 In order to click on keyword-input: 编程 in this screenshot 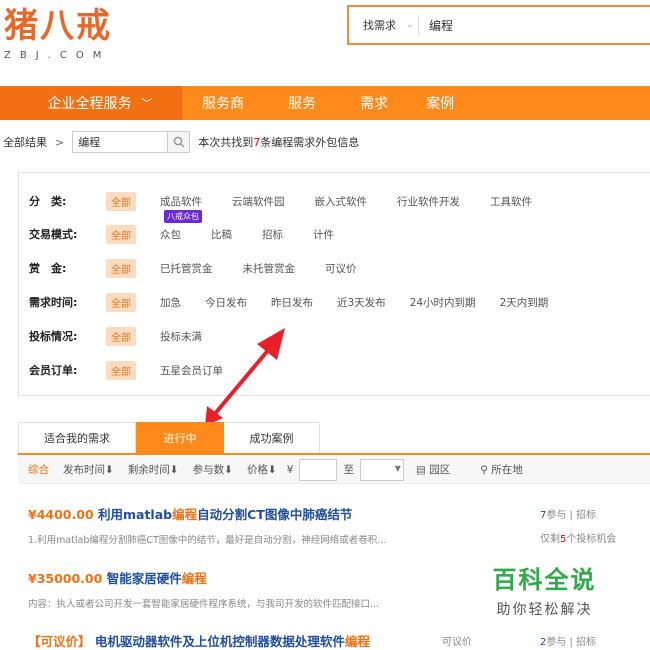, I will do `click(120, 142)`.